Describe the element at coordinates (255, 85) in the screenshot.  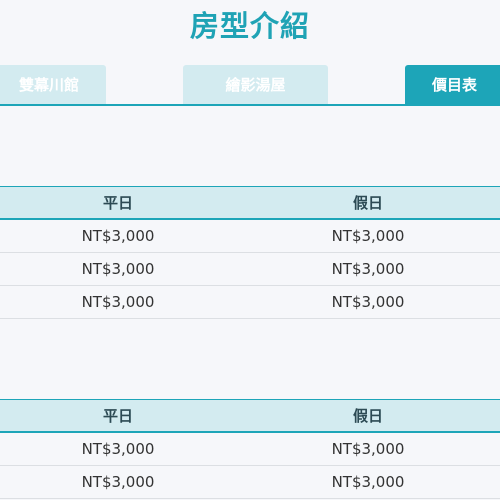
I see `tab-huiying-bathhouse: 繪影湯屋` at that location.